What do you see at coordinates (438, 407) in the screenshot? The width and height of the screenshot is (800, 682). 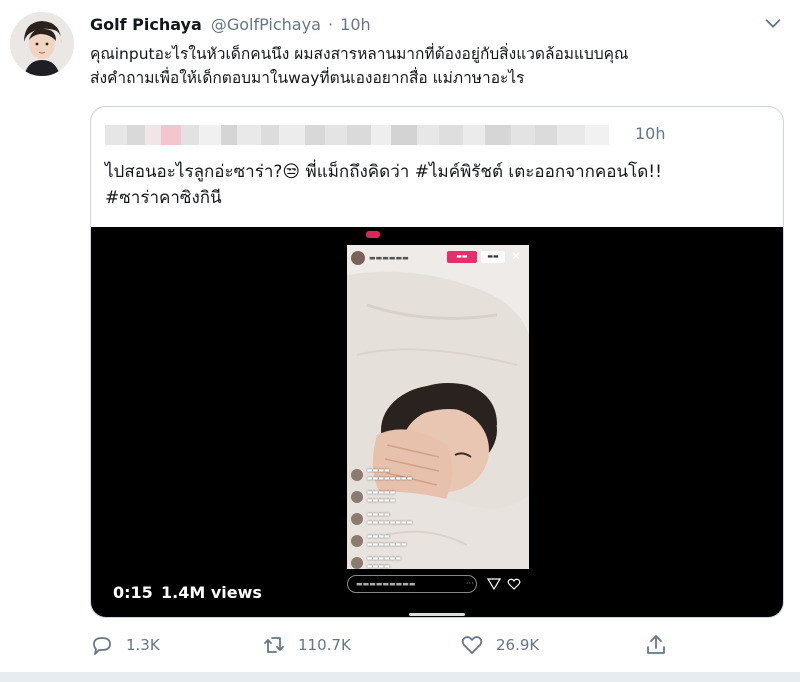 I see `video-frame: ▬▬▬▬▬▬ ▬▬ ▬▬ ✕ ▬▬▬▬▬▬▬▬▬▬▬▬ ▬▬▬▬▬▬▬▬▬▬` at bounding box center [438, 407].